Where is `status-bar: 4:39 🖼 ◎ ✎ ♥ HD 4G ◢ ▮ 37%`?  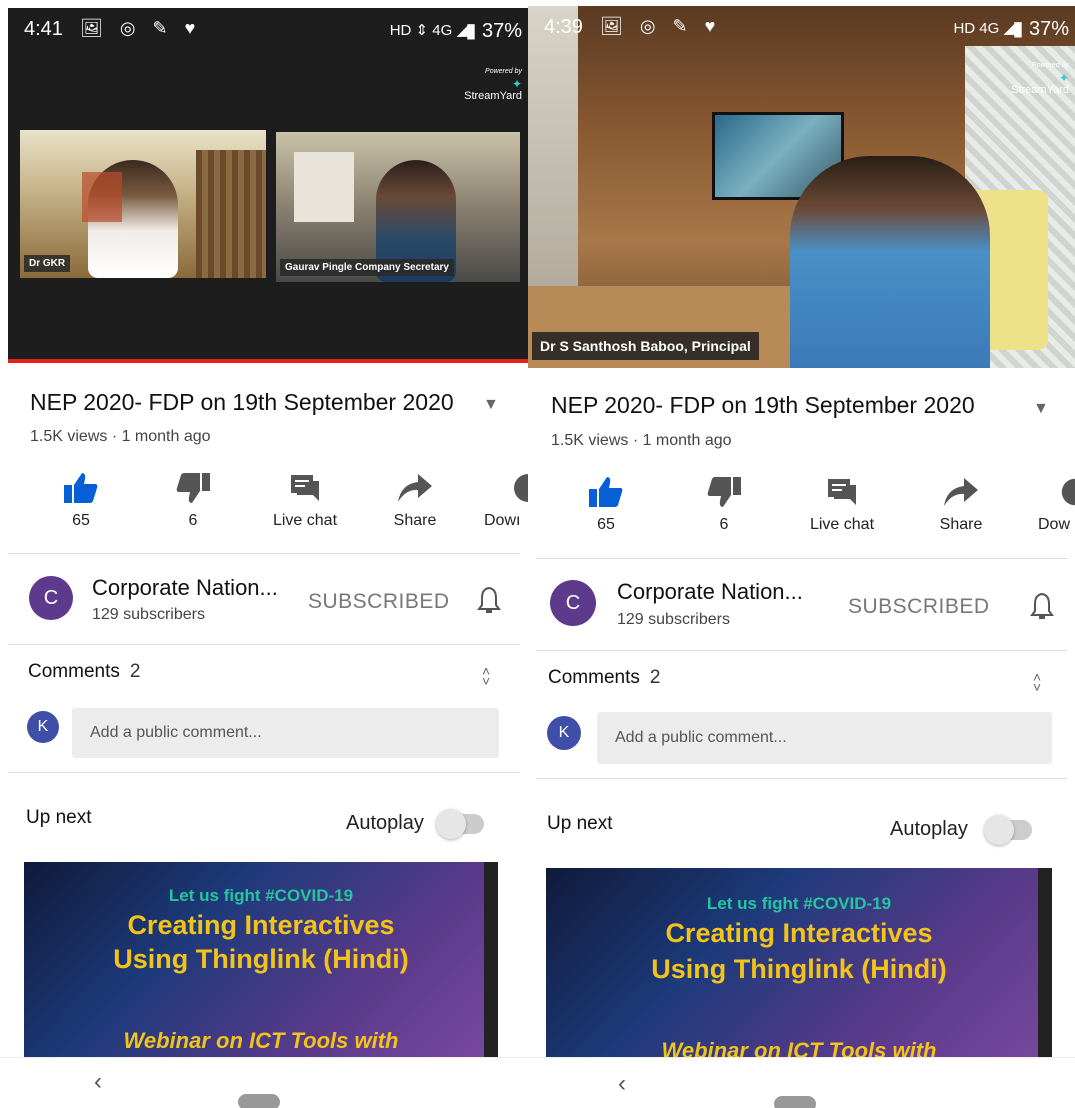 status-bar: 4:39 🖼 ◎ ✎ ♥ HD 4G ◢ ▮ 37% is located at coordinates (801, 26).